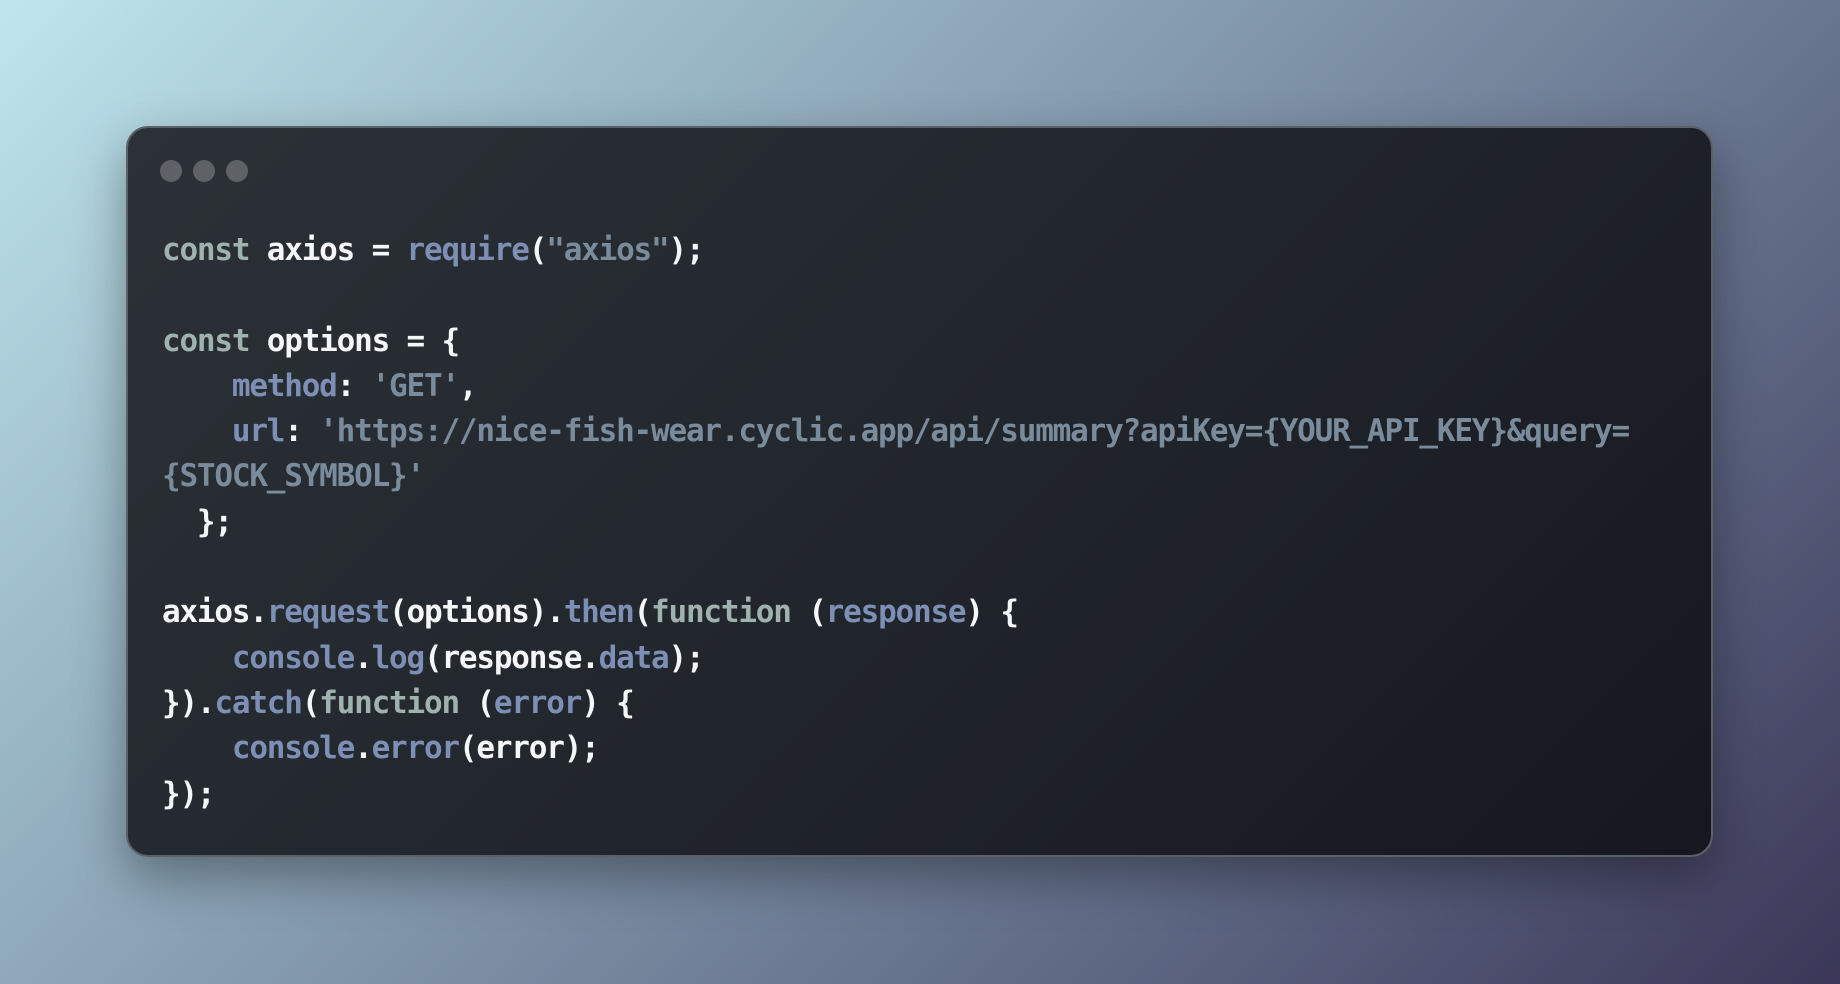 The image size is (1840, 984). I want to click on code-line: const options = {, so click(921, 341).